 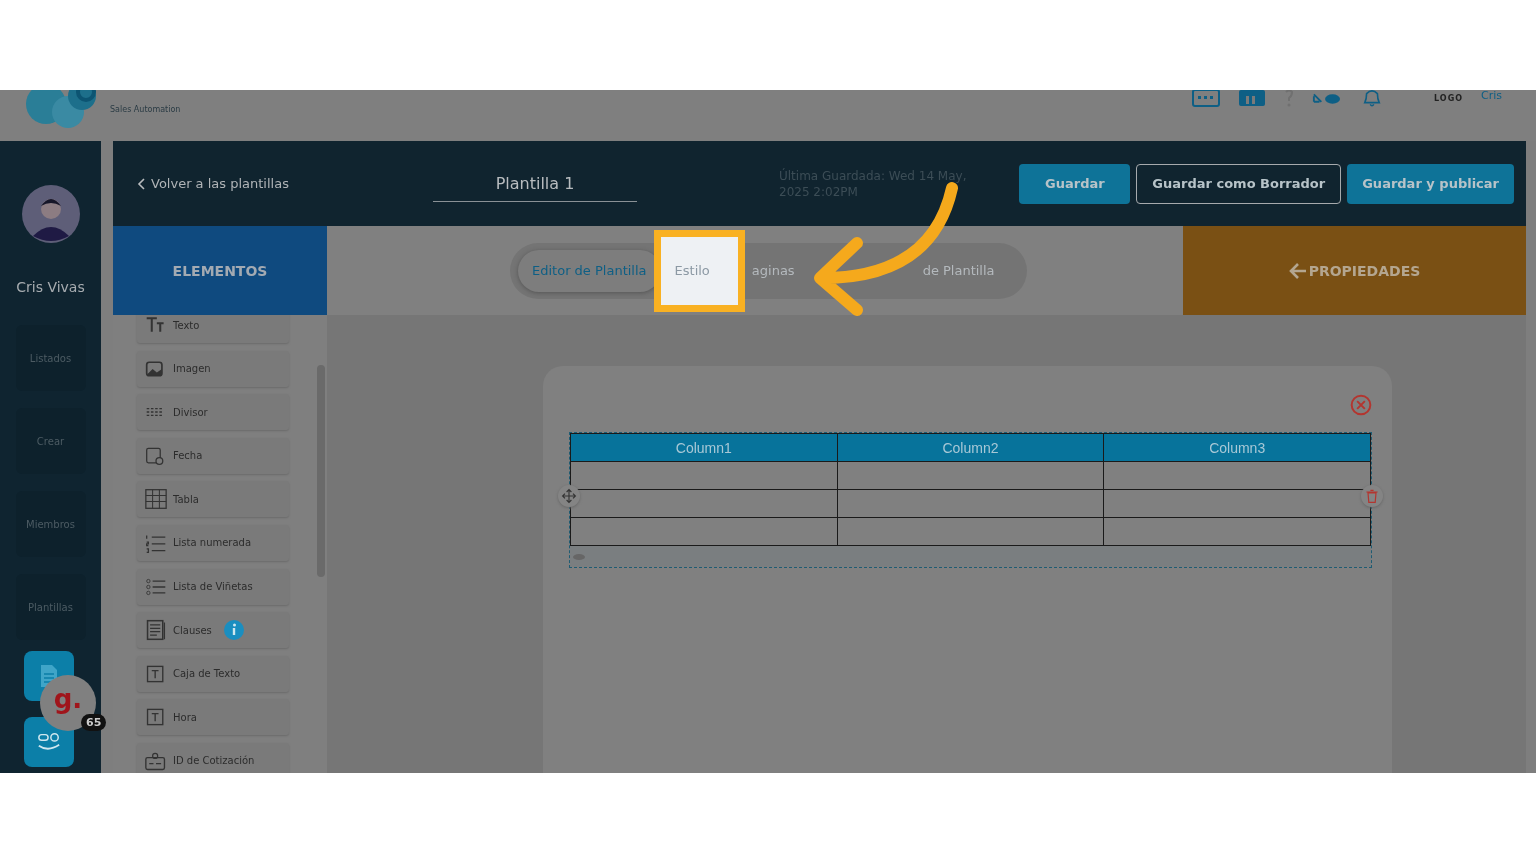 I want to click on element-item: Fecha, so click(x=213, y=455).